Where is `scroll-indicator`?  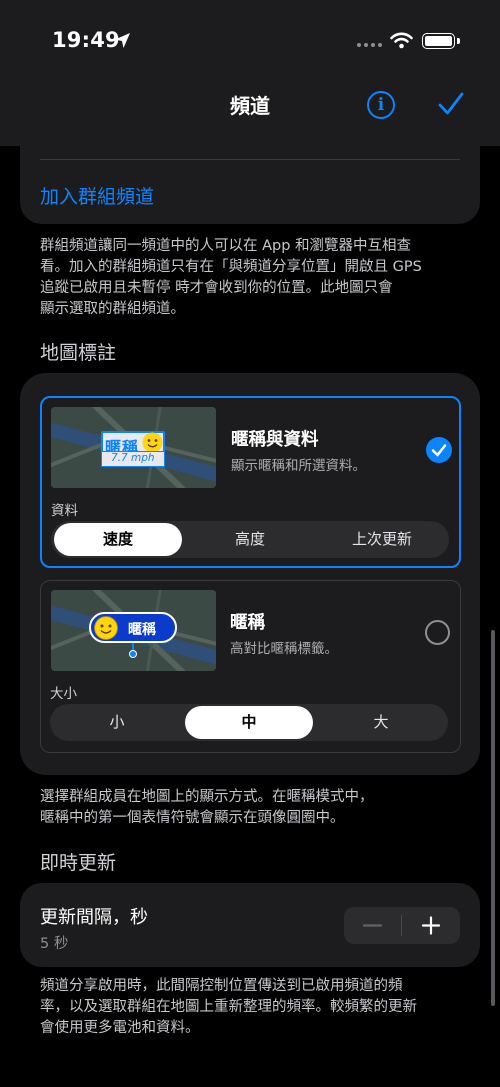 scroll-indicator is located at coordinates (493, 818).